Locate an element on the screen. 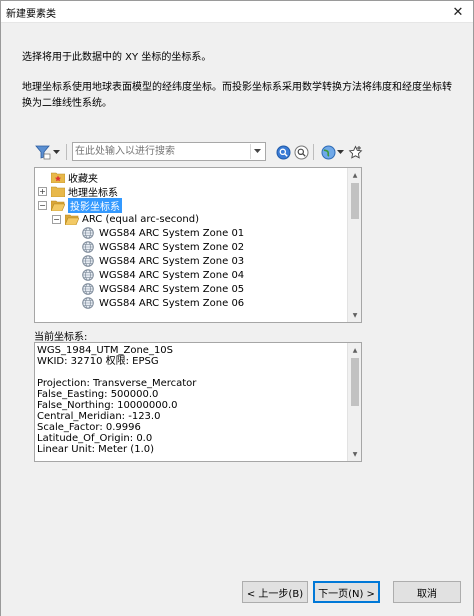 This screenshot has height=616, width=474. tree-item-zone: WGS84 ARC System Zone 03 is located at coordinates (163, 261).